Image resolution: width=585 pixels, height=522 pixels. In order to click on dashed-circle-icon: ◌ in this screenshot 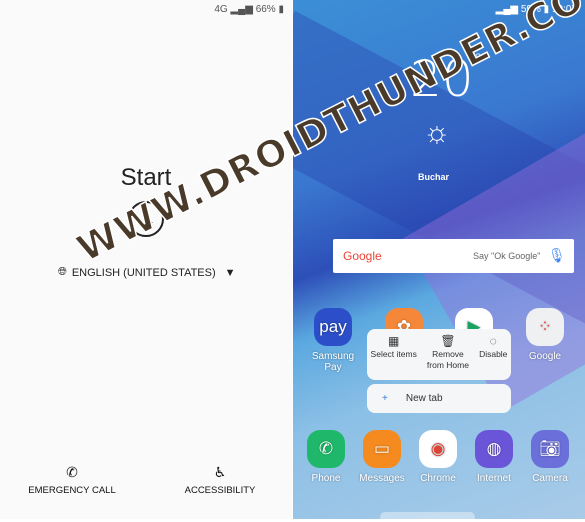, I will do `click(493, 341)`.